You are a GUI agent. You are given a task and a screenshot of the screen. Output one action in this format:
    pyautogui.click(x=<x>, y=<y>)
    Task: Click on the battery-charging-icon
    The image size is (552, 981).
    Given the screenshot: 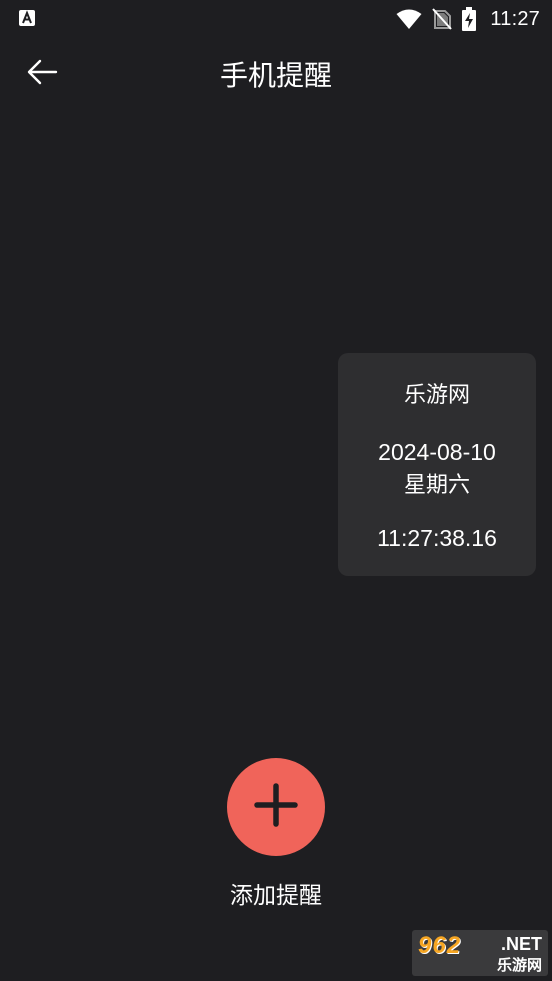 What is the action you would take?
    pyautogui.click(x=469, y=19)
    